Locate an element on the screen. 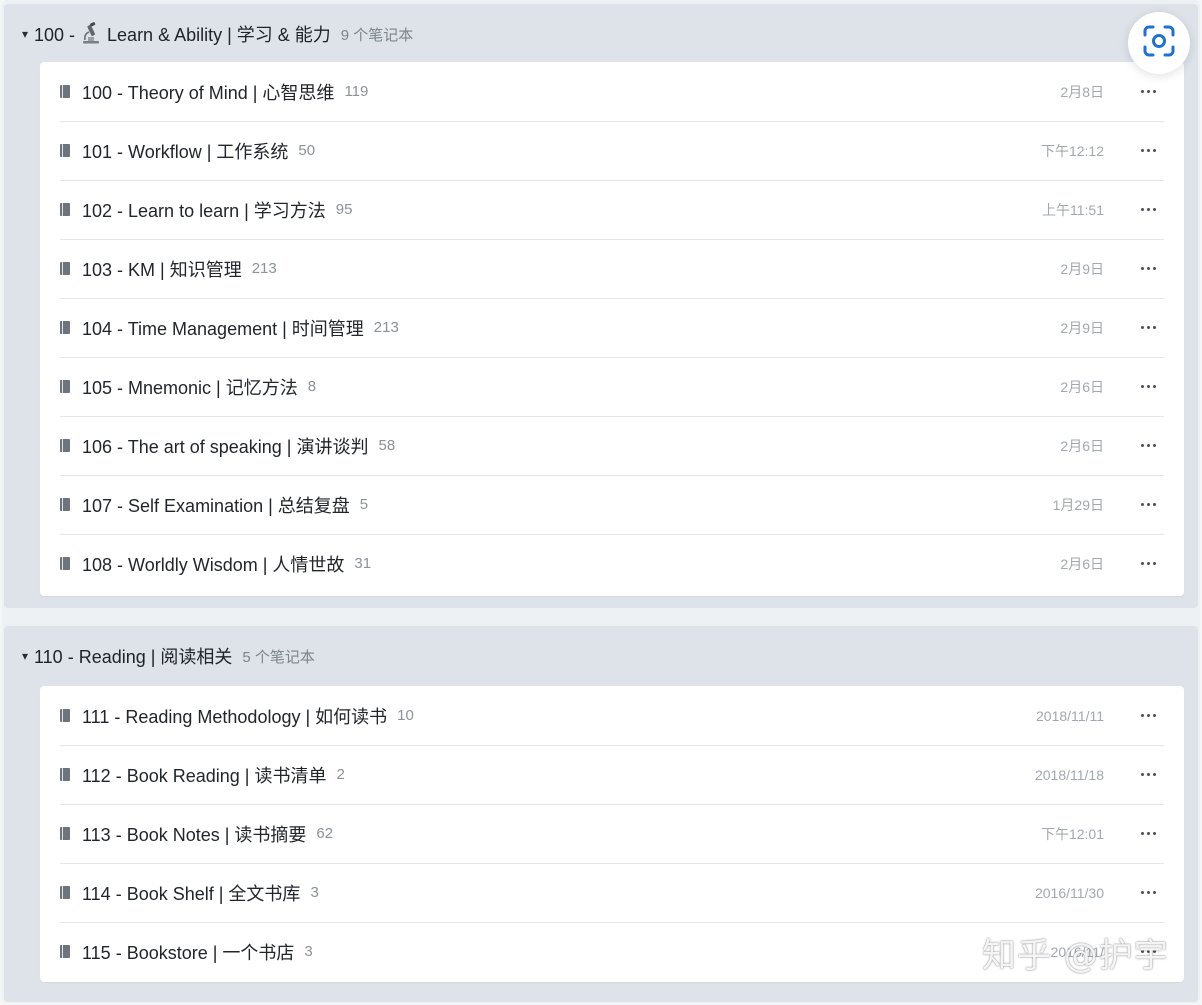  stack-header: ▾ 100 - Learn & Ability | 学习 & 能力 9 个笔记本 is located at coordinates (601, 34).